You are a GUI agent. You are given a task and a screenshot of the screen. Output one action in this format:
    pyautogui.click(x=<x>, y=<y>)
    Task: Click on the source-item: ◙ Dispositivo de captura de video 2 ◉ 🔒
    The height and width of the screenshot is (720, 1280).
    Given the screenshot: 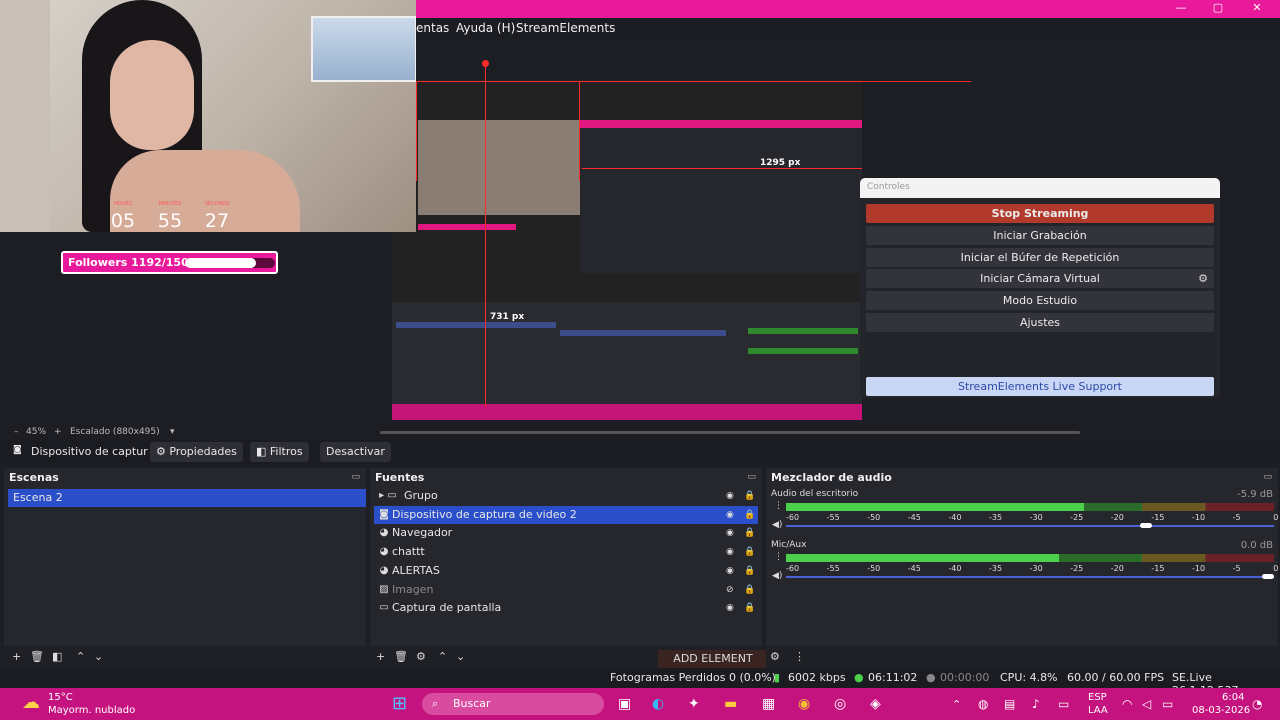 What is the action you would take?
    pyautogui.click(x=566, y=514)
    